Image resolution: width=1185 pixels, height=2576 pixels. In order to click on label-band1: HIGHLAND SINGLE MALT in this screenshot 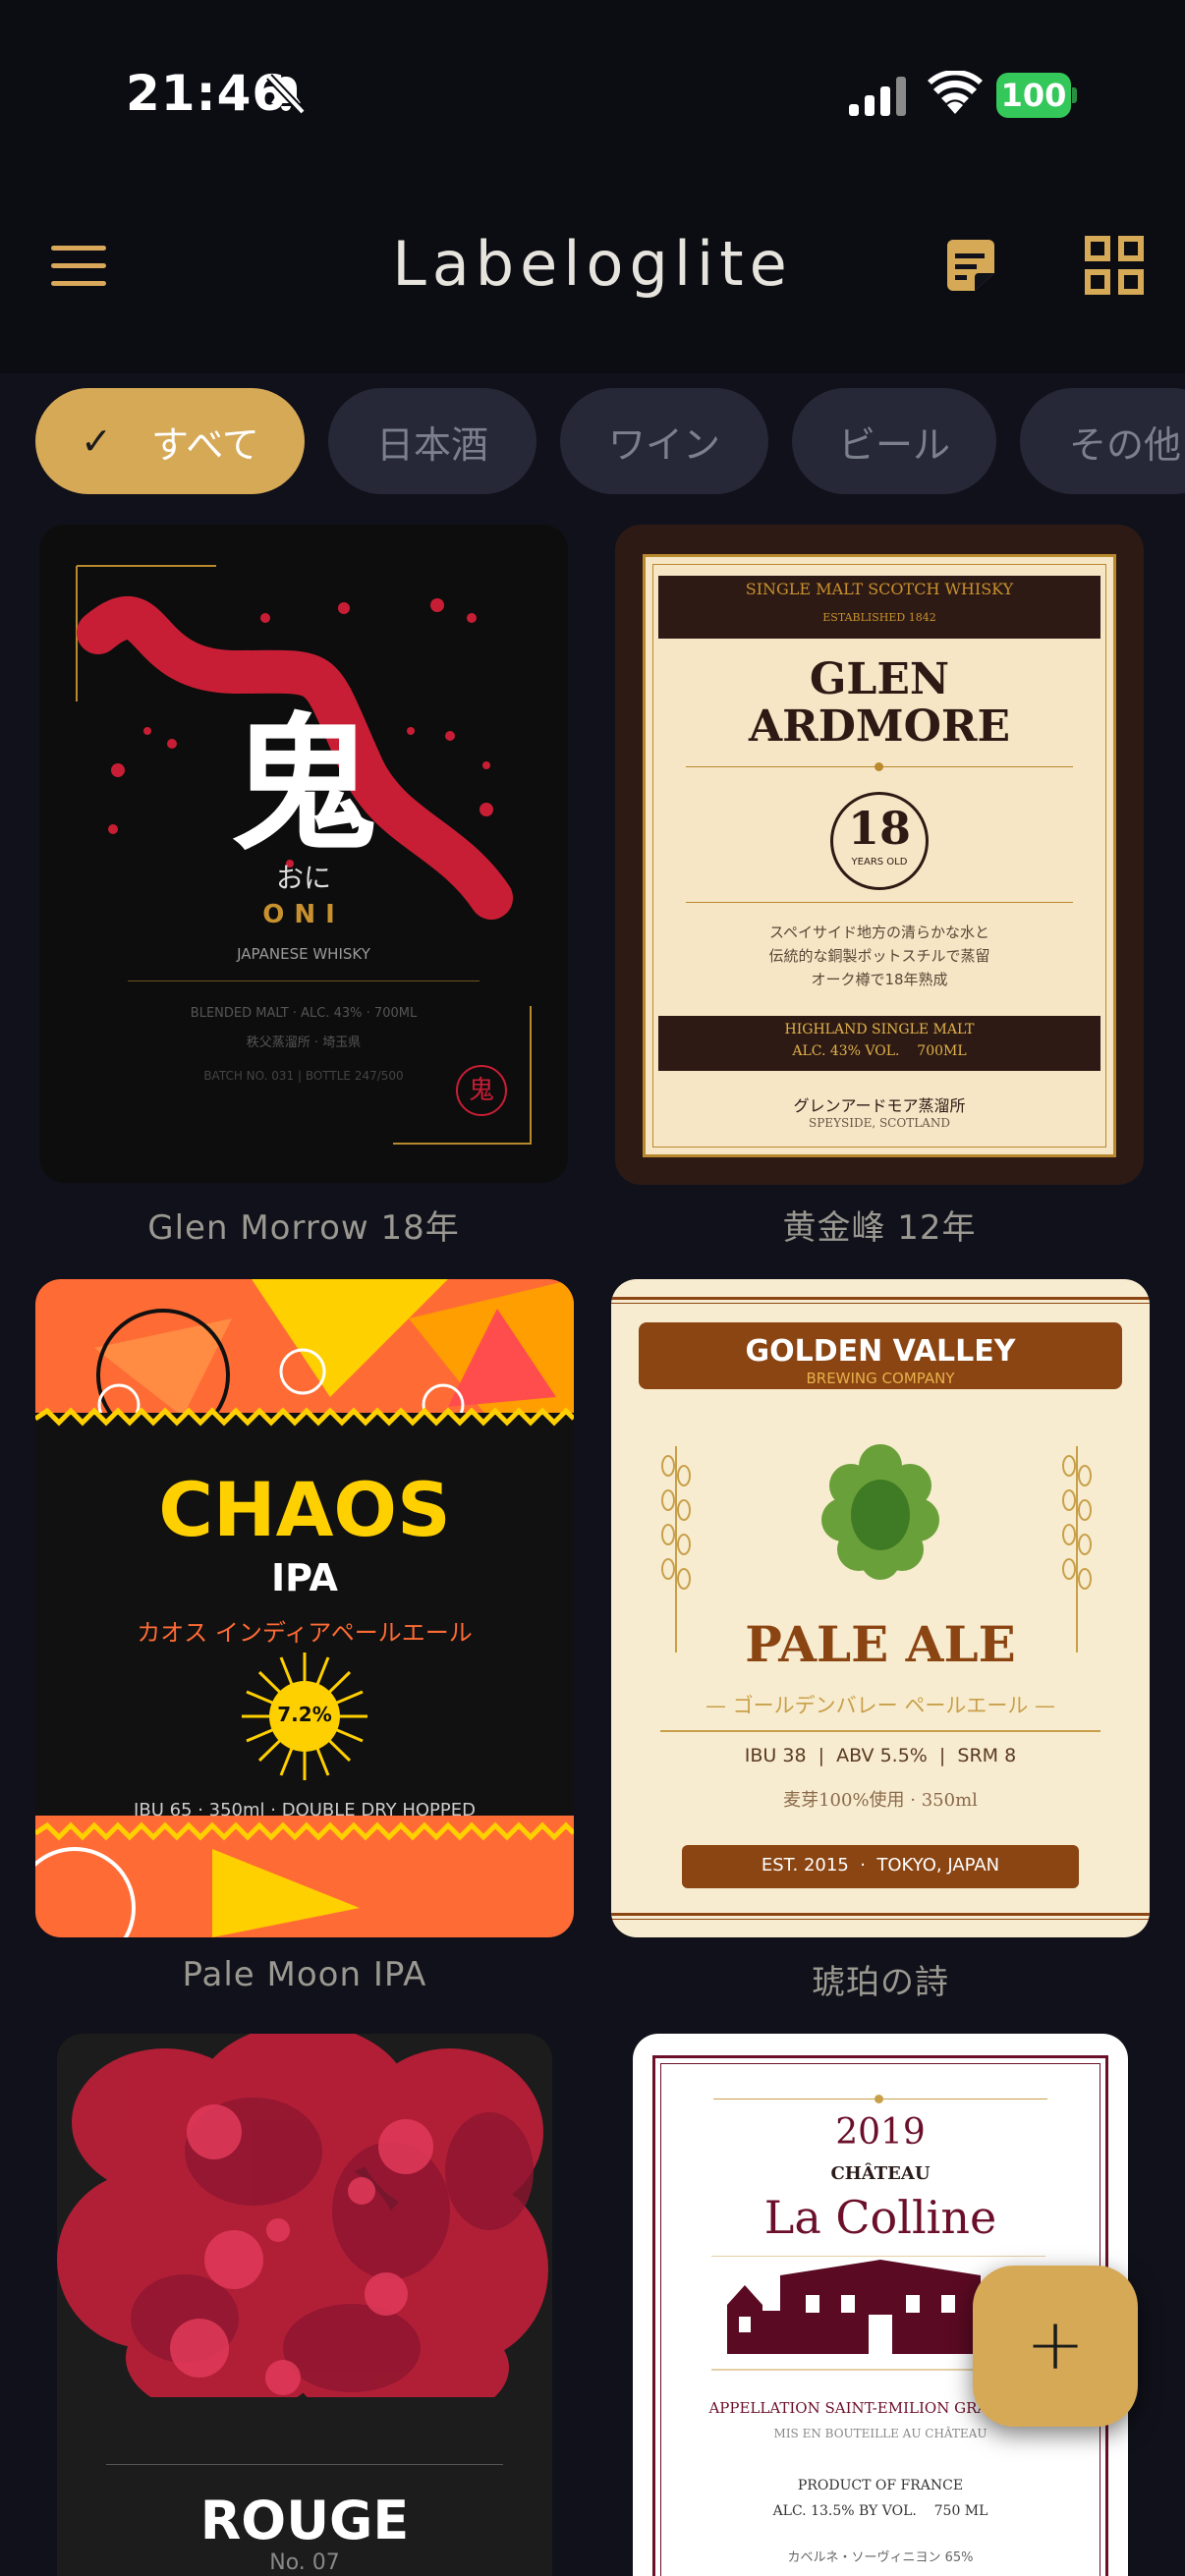, I will do `click(880, 1029)`.